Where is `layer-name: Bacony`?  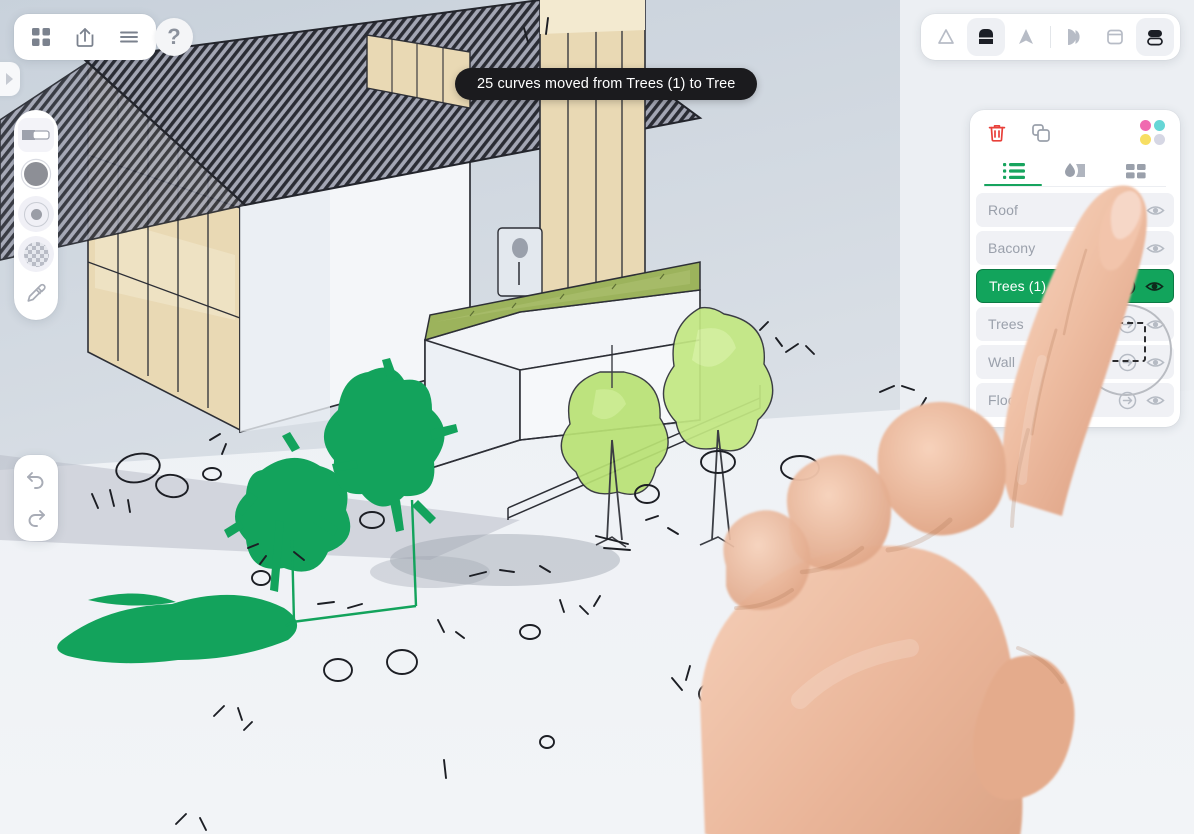 layer-name: Bacony is located at coordinates (1012, 248).